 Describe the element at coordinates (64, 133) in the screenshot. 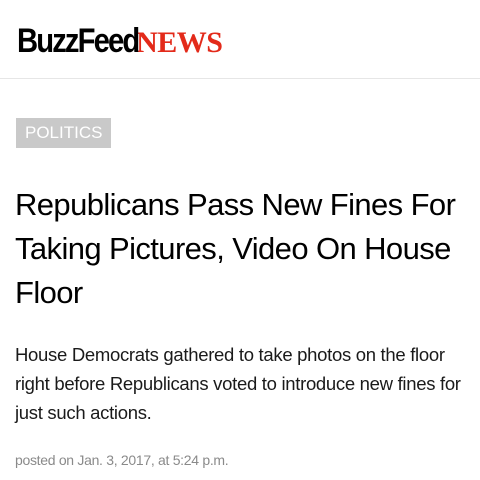

I see `category-badge: POLITICS` at that location.